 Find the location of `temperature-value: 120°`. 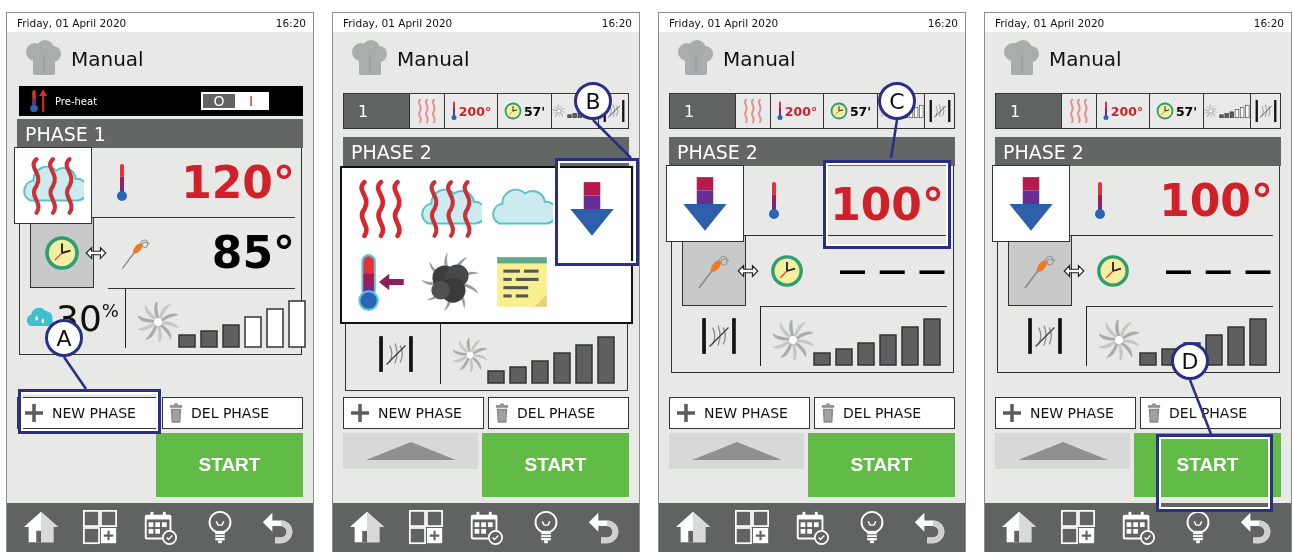

temperature-value: 120° is located at coordinates (238, 182).